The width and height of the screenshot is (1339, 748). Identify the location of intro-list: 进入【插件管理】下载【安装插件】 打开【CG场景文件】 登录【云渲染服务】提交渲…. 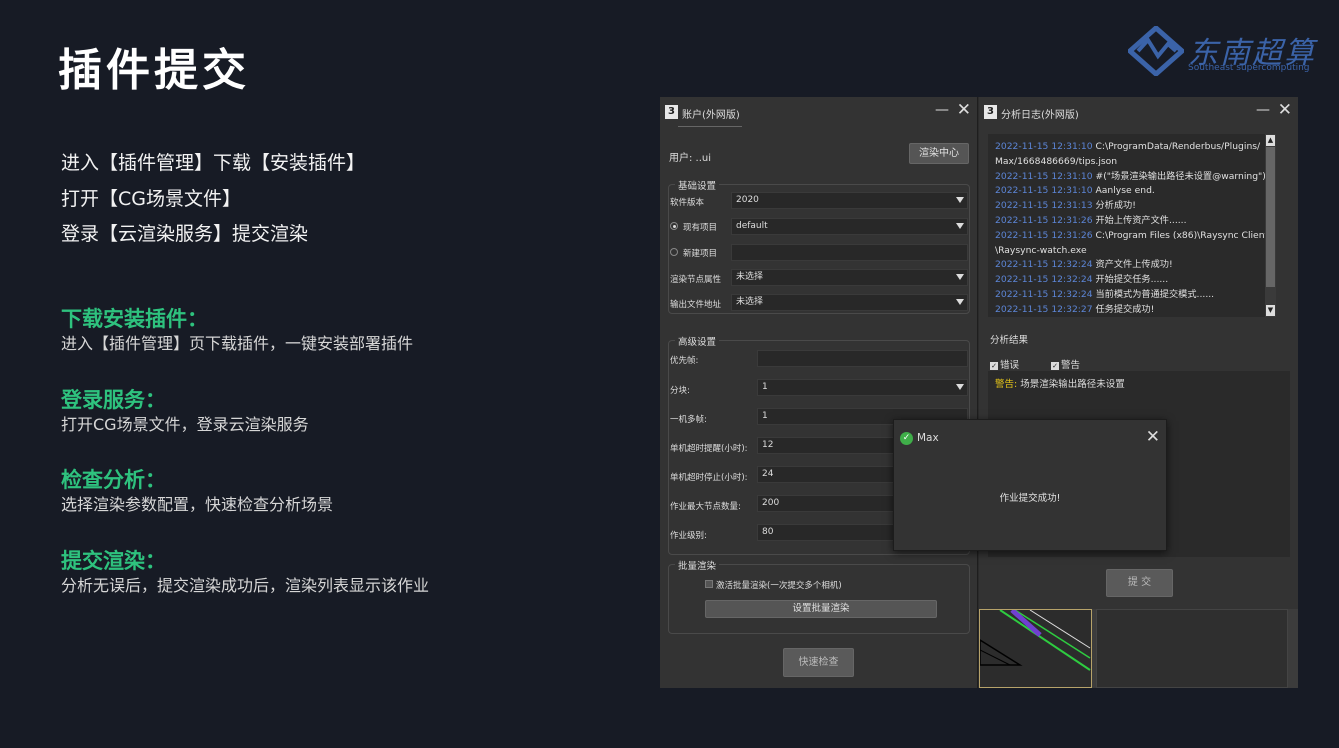
(213, 199).